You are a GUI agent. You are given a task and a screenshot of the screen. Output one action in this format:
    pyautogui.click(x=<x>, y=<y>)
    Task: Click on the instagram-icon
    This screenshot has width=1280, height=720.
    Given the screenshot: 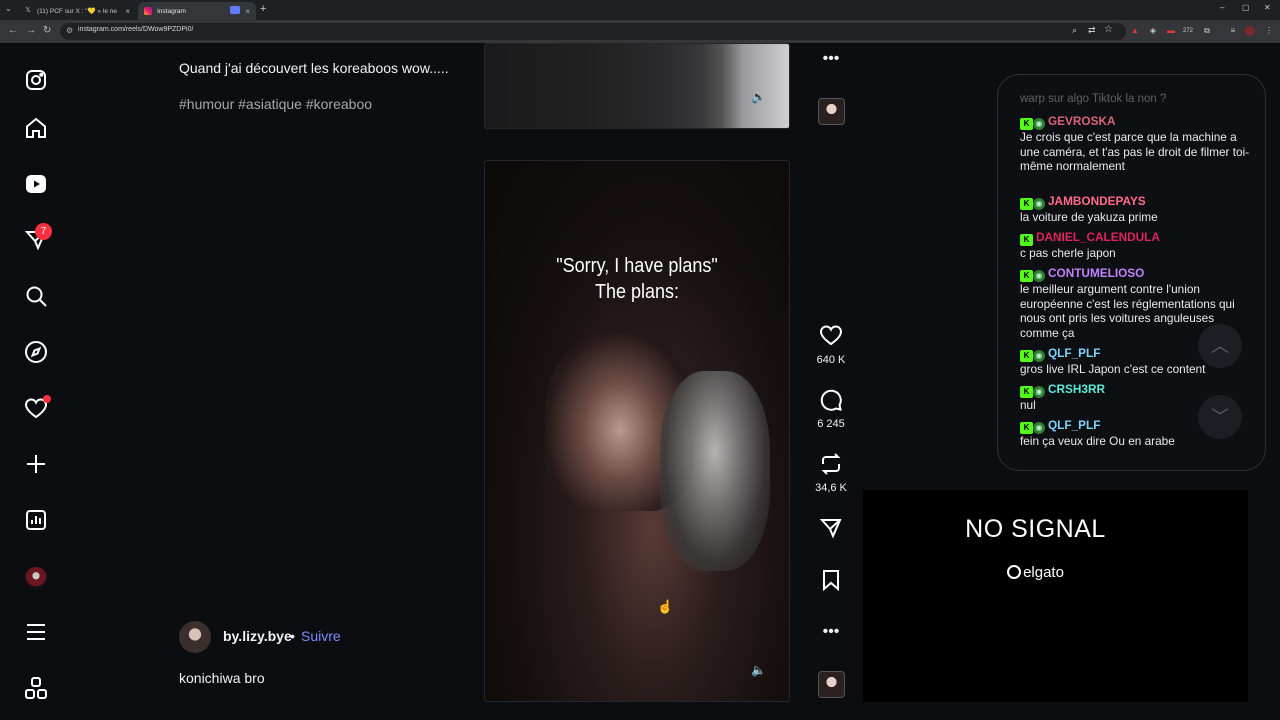 What is the action you would take?
    pyautogui.click(x=148, y=11)
    